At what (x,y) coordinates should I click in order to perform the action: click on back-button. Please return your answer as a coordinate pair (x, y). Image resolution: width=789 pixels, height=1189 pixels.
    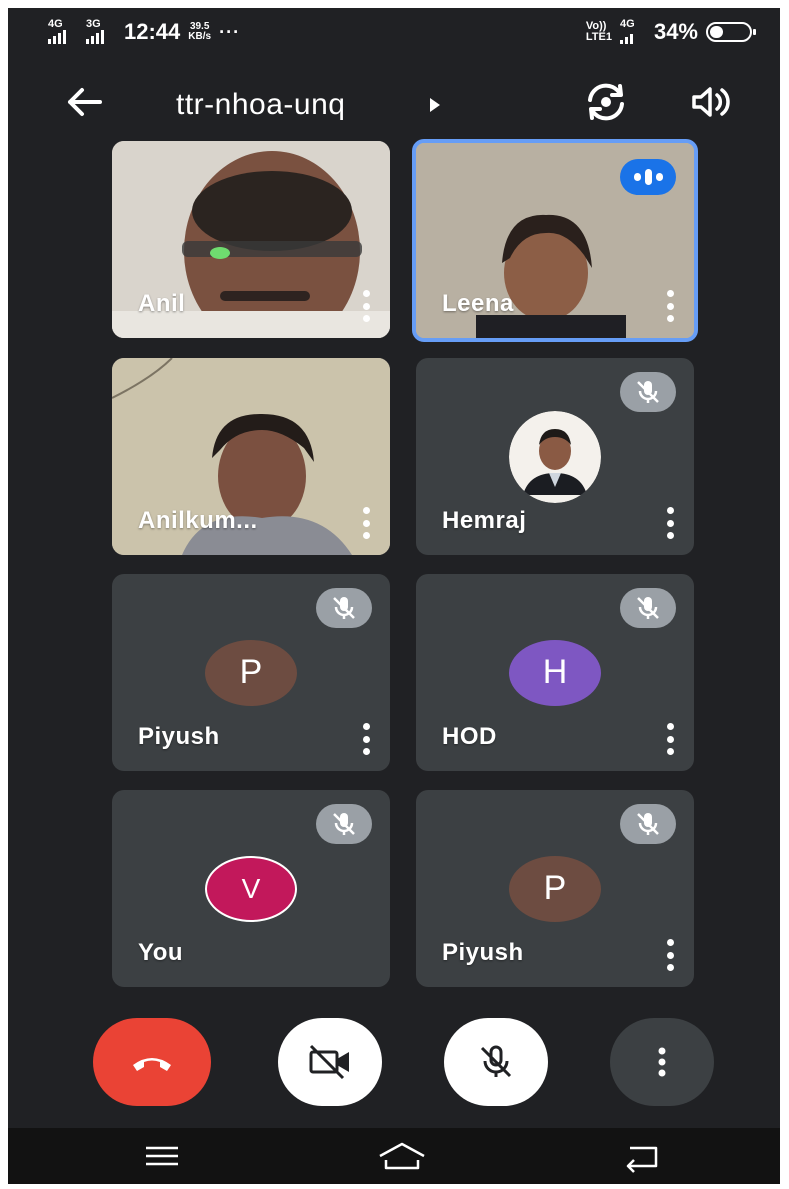
    Looking at the image, I should click on (85, 102).